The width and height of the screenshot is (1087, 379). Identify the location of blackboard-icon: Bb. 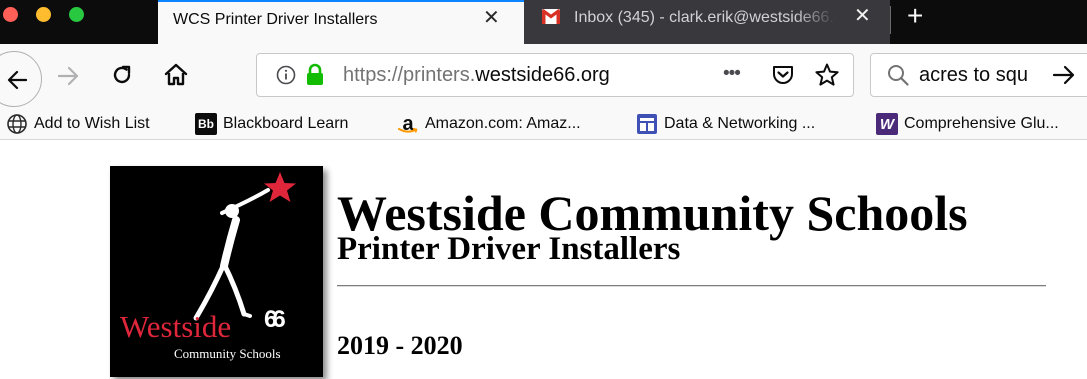
(206, 124).